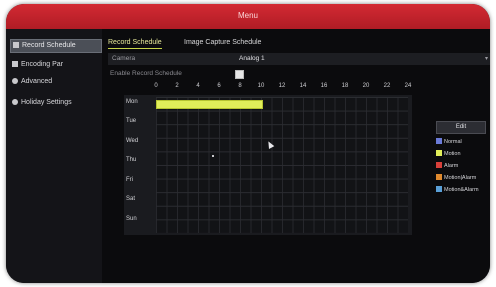 This screenshot has width=496, height=287. What do you see at coordinates (146, 73) in the screenshot?
I see `enable-record-label: Enable Record Schedule` at bounding box center [146, 73].